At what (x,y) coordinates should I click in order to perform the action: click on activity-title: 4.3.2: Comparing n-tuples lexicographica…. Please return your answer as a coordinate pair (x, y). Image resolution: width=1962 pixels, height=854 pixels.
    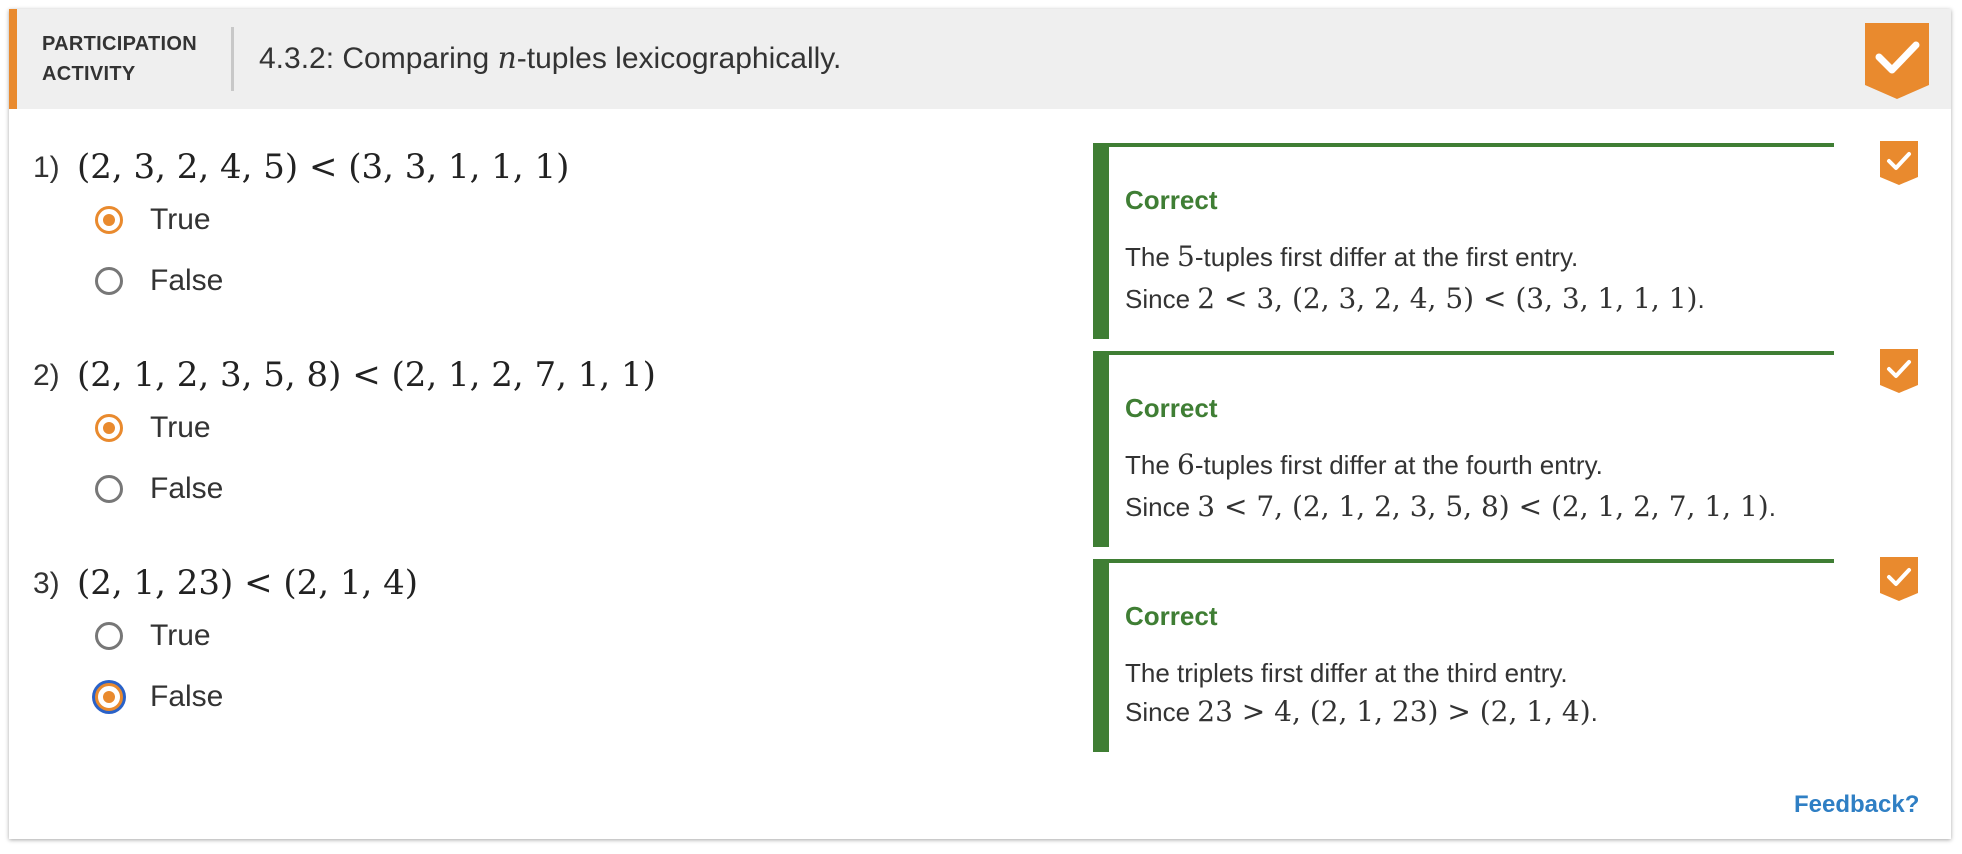
    Looking at the image, I should click on (550, 58).